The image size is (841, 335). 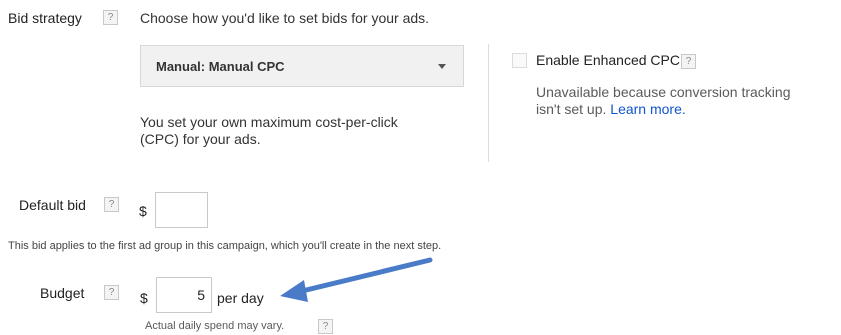 I want to click on budget-input, so click(x=184, y=295).